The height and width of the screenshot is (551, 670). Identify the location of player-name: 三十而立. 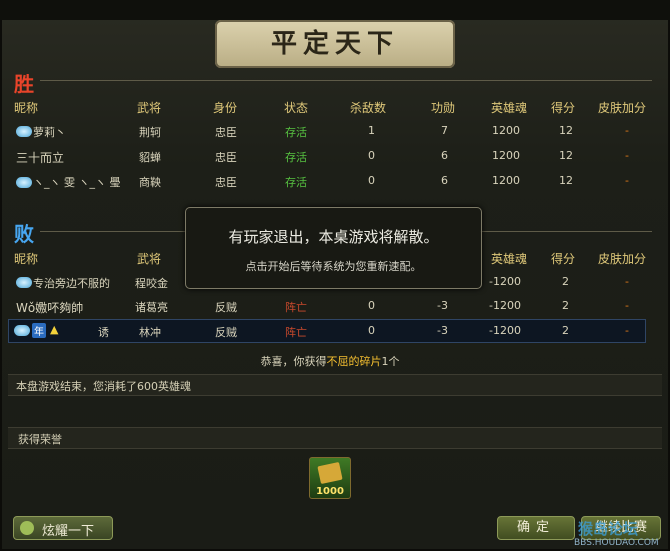
(40, 157).